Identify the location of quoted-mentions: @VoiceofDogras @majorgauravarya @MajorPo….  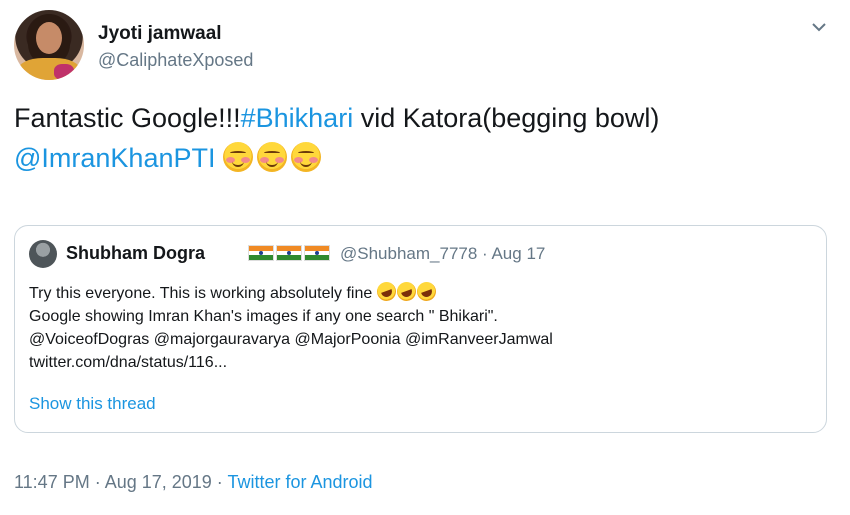
(291, 339).